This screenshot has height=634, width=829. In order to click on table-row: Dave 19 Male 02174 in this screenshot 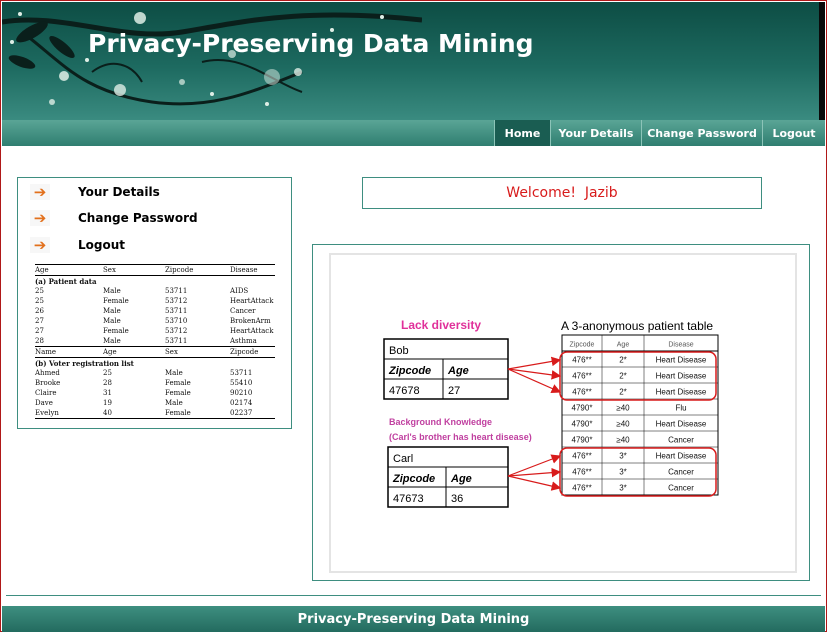, I will do `click(144, 403)`.